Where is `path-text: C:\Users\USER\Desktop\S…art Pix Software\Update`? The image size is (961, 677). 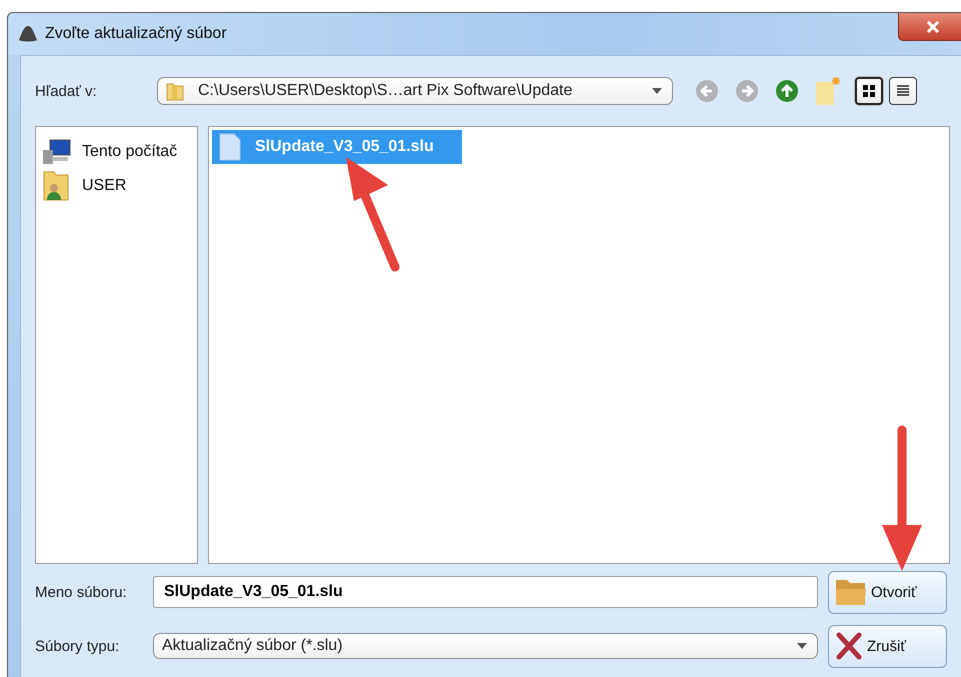
path-text: C:\Users\USER\Desktop\S…art Pix Software\Update is located at coordinates (386, 91).